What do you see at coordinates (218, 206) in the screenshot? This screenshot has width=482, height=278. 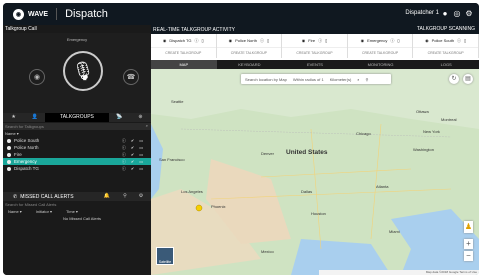 I see `city-label: Phoenix` at bounding box center [218, 206].